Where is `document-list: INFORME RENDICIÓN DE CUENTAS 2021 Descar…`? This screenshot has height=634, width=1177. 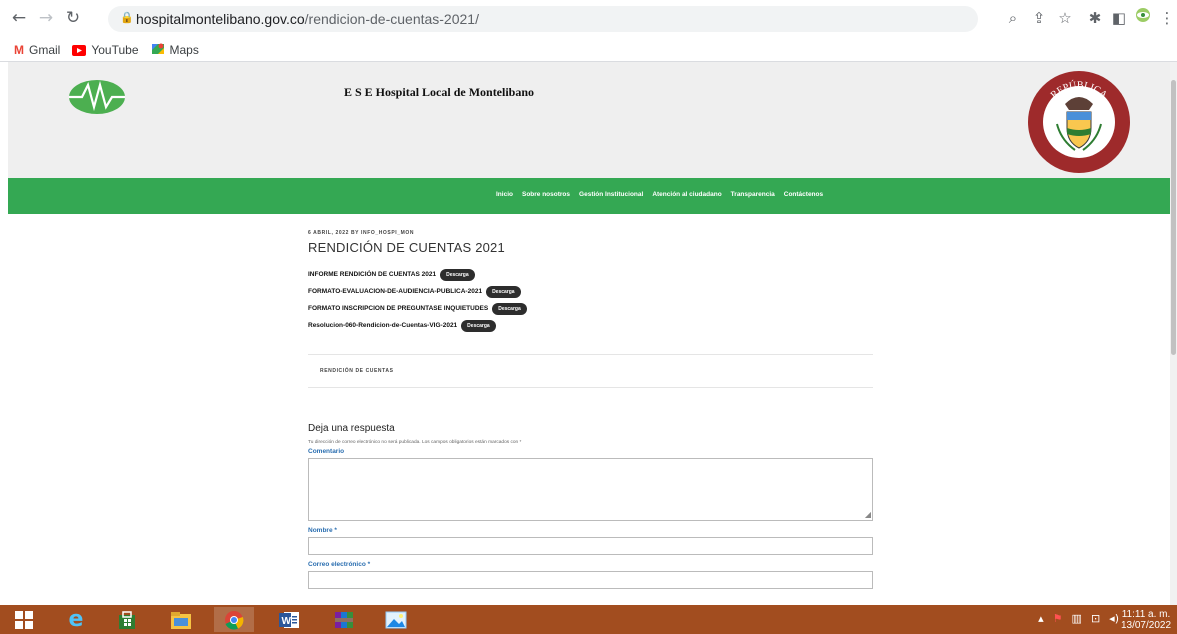
document-list: INFORME RENDICIÓN DE CUENTAS 2021 Descar… is located at coordinates (590, 300).